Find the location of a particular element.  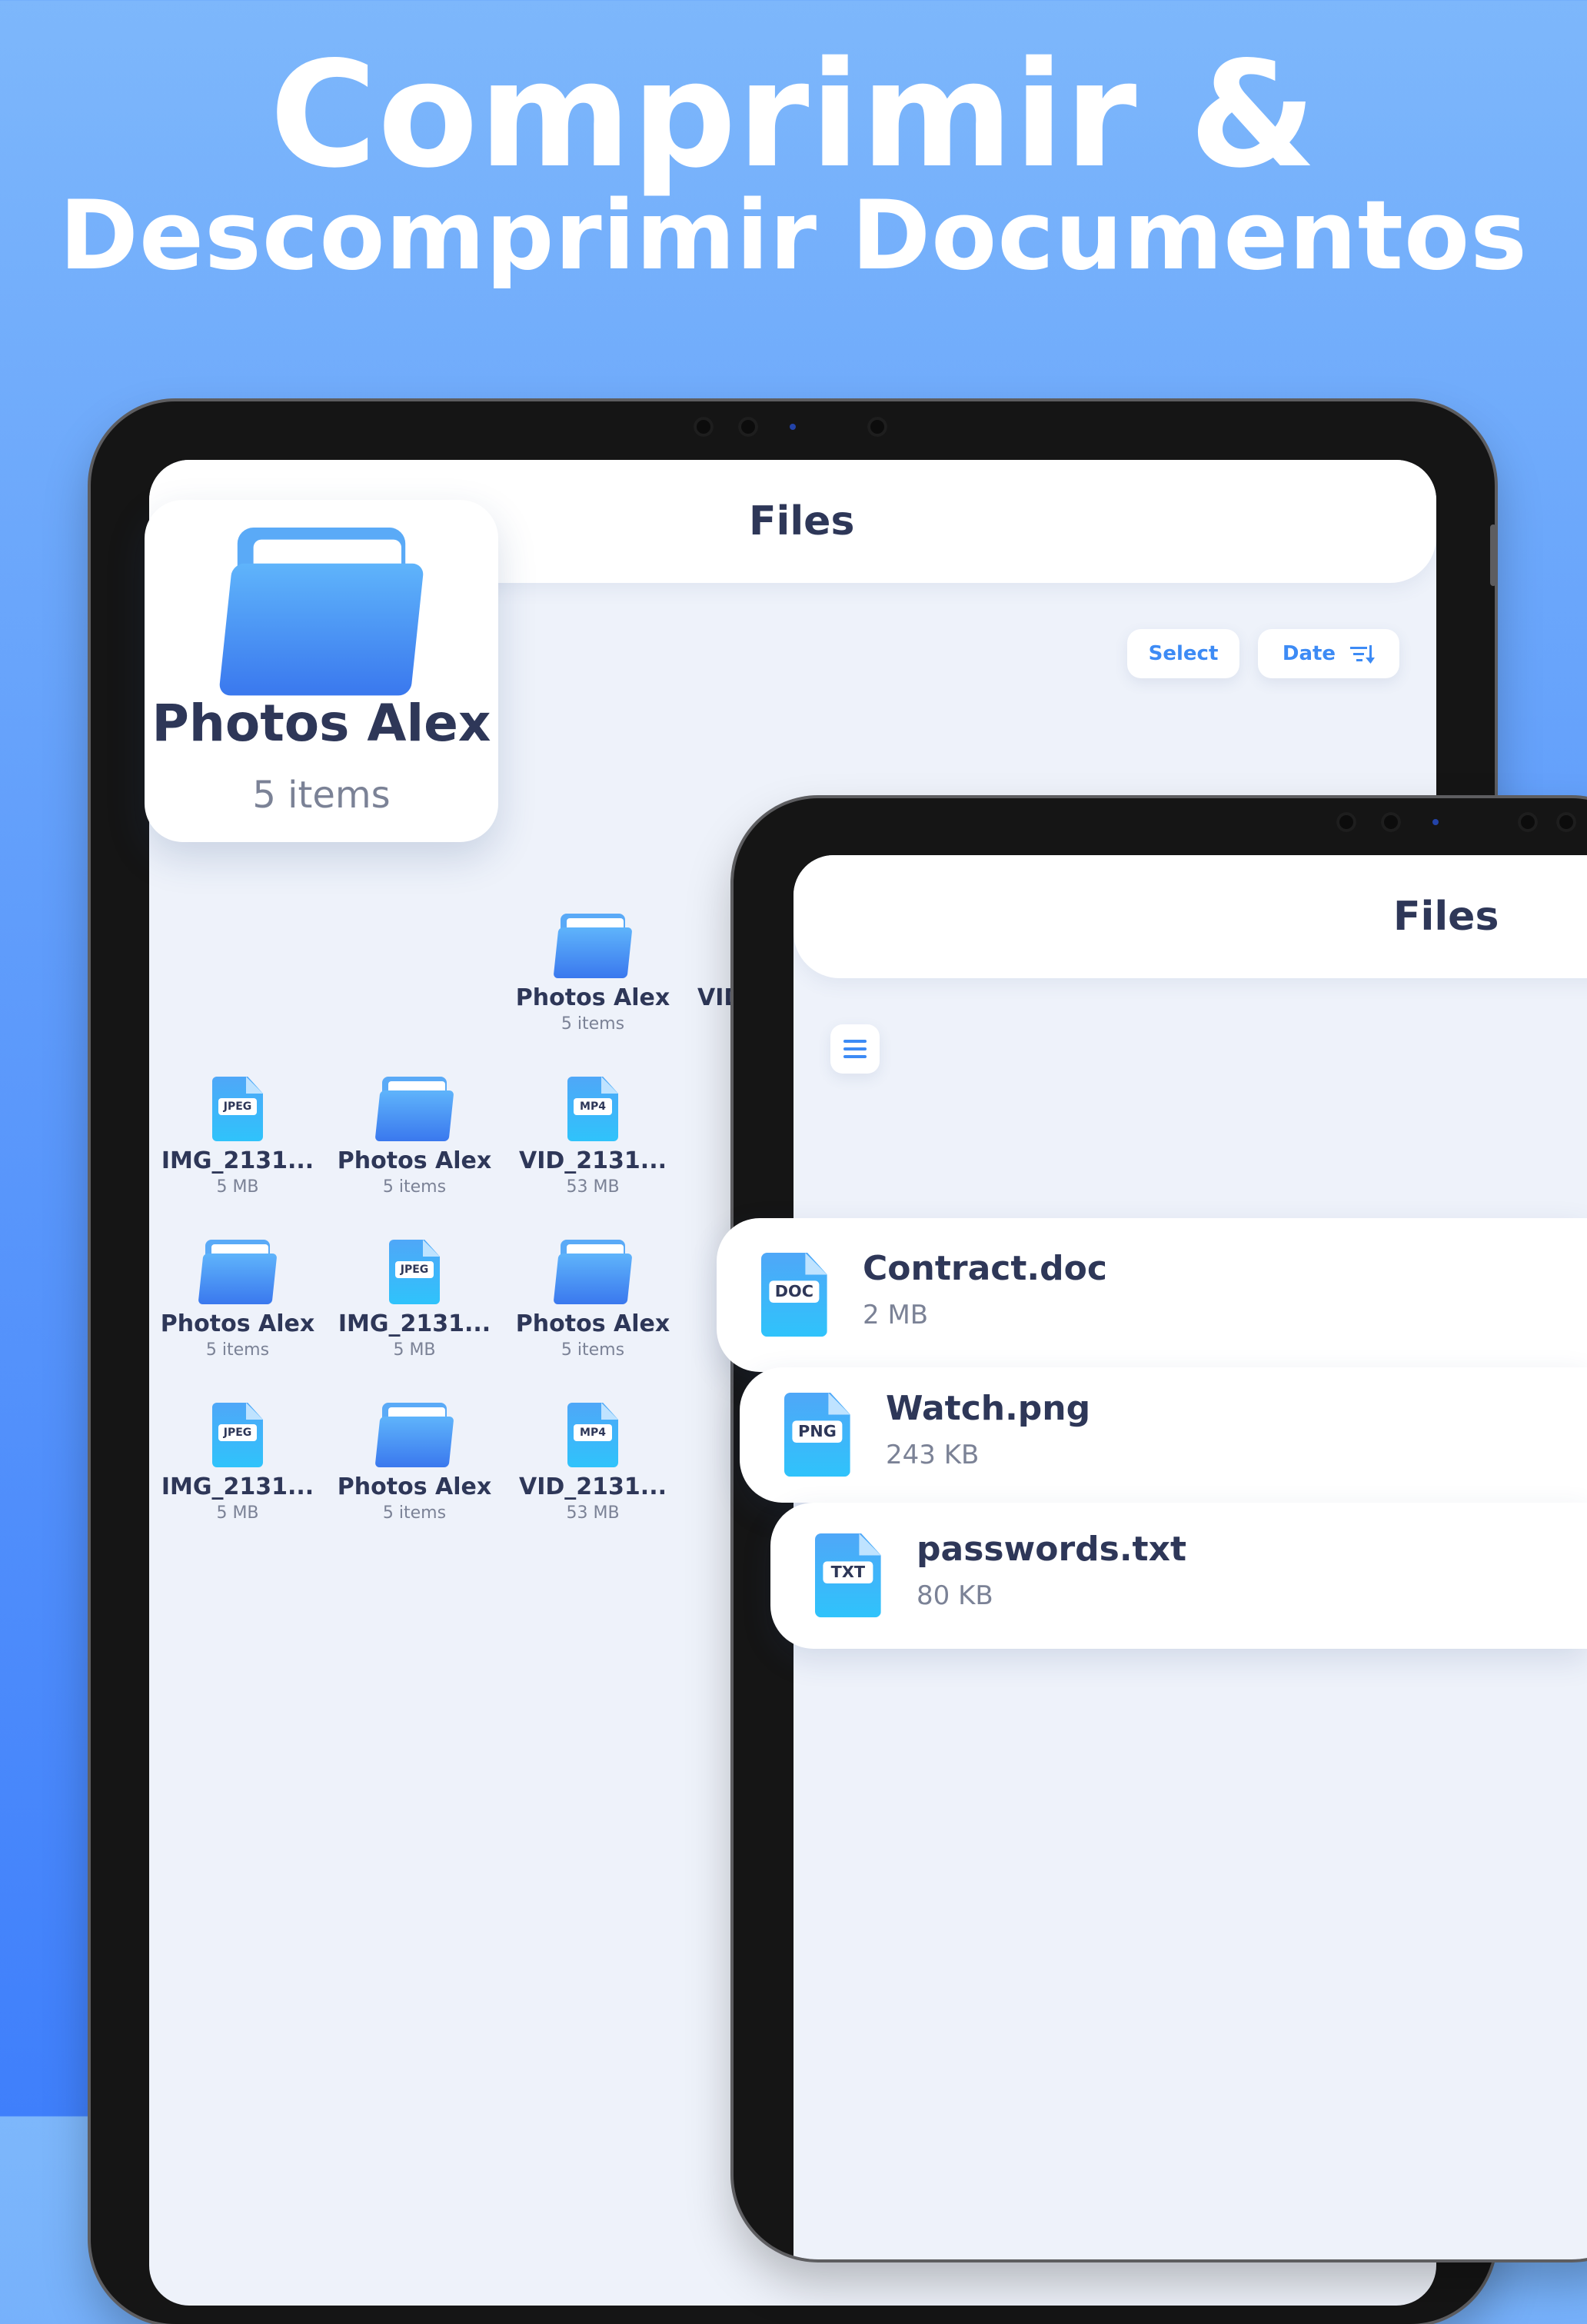

select-label: Select is located at coordinates (1183, 653).